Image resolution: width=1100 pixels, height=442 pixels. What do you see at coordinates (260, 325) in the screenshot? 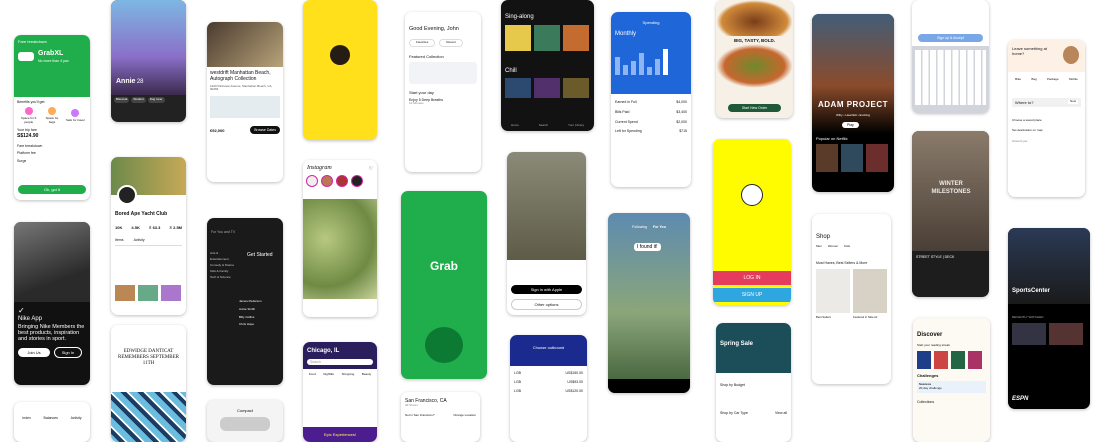
I see `person-row: Chris Hope` at bounding box center [260, 325].